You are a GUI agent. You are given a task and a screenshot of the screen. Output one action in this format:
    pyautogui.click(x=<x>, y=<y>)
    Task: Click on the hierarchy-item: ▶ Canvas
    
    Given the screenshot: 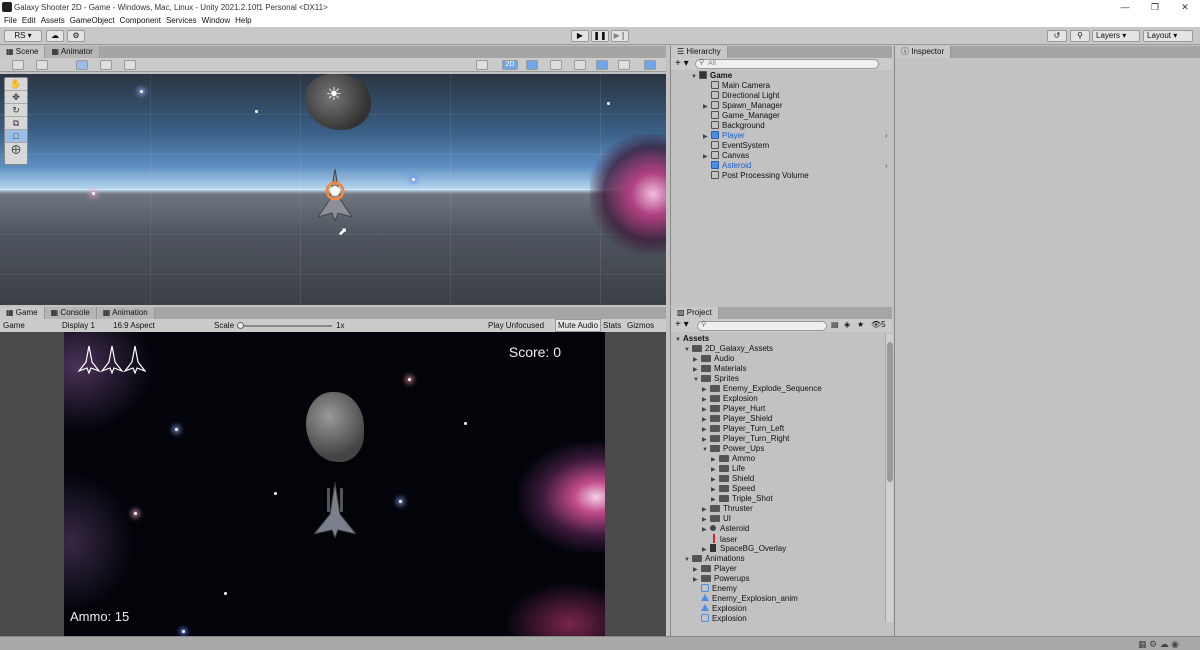 What is the action you would take?
    pyautogui.click(x=726, y=155)
    